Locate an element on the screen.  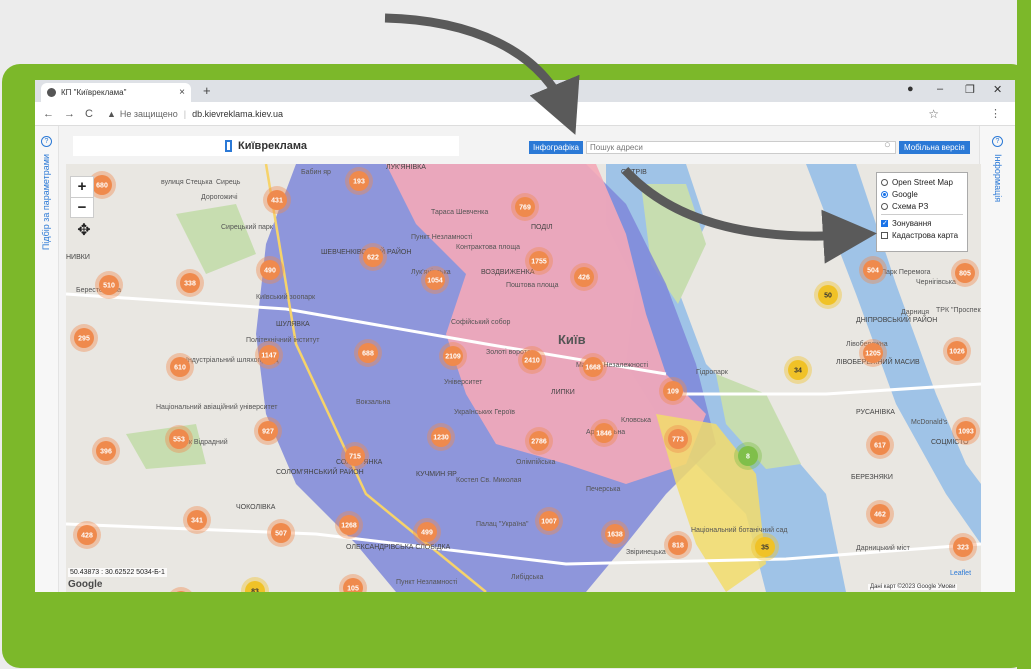
pan-icon: ✥ is located at coordinates (84, 230).